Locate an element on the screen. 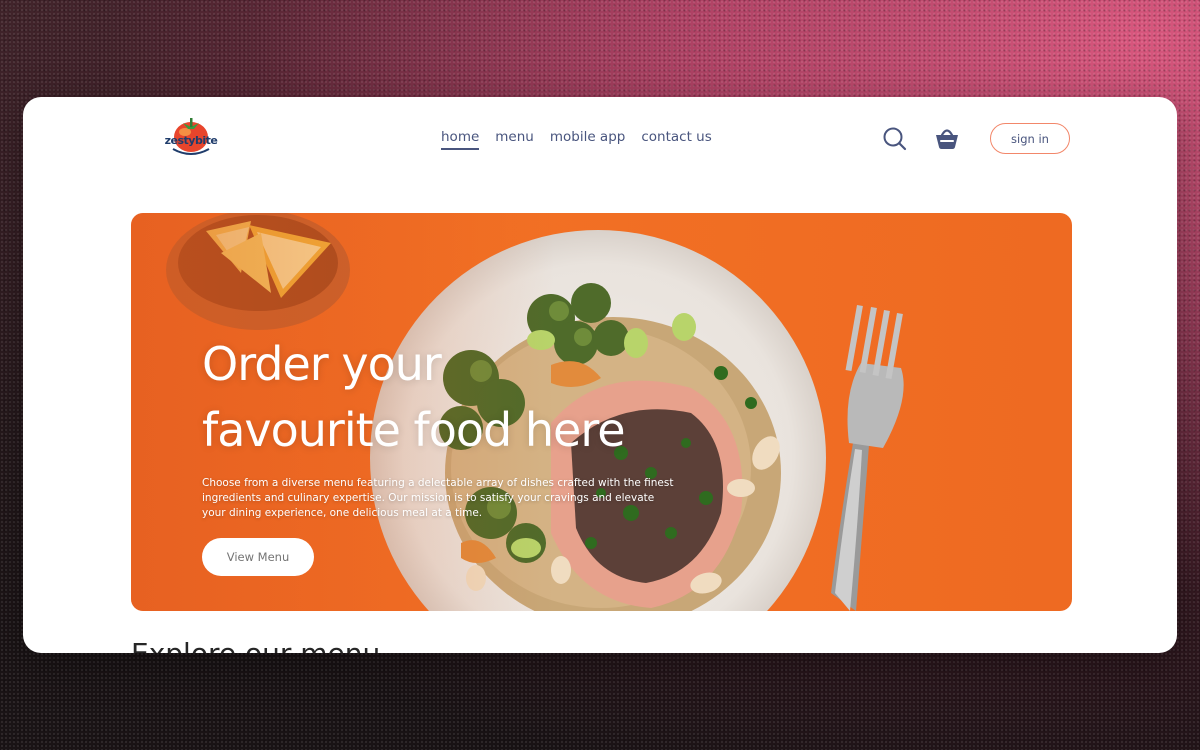 This screenshot has height=750, width=1200. brand-name: zestybite is located at coordinates (191, 140).